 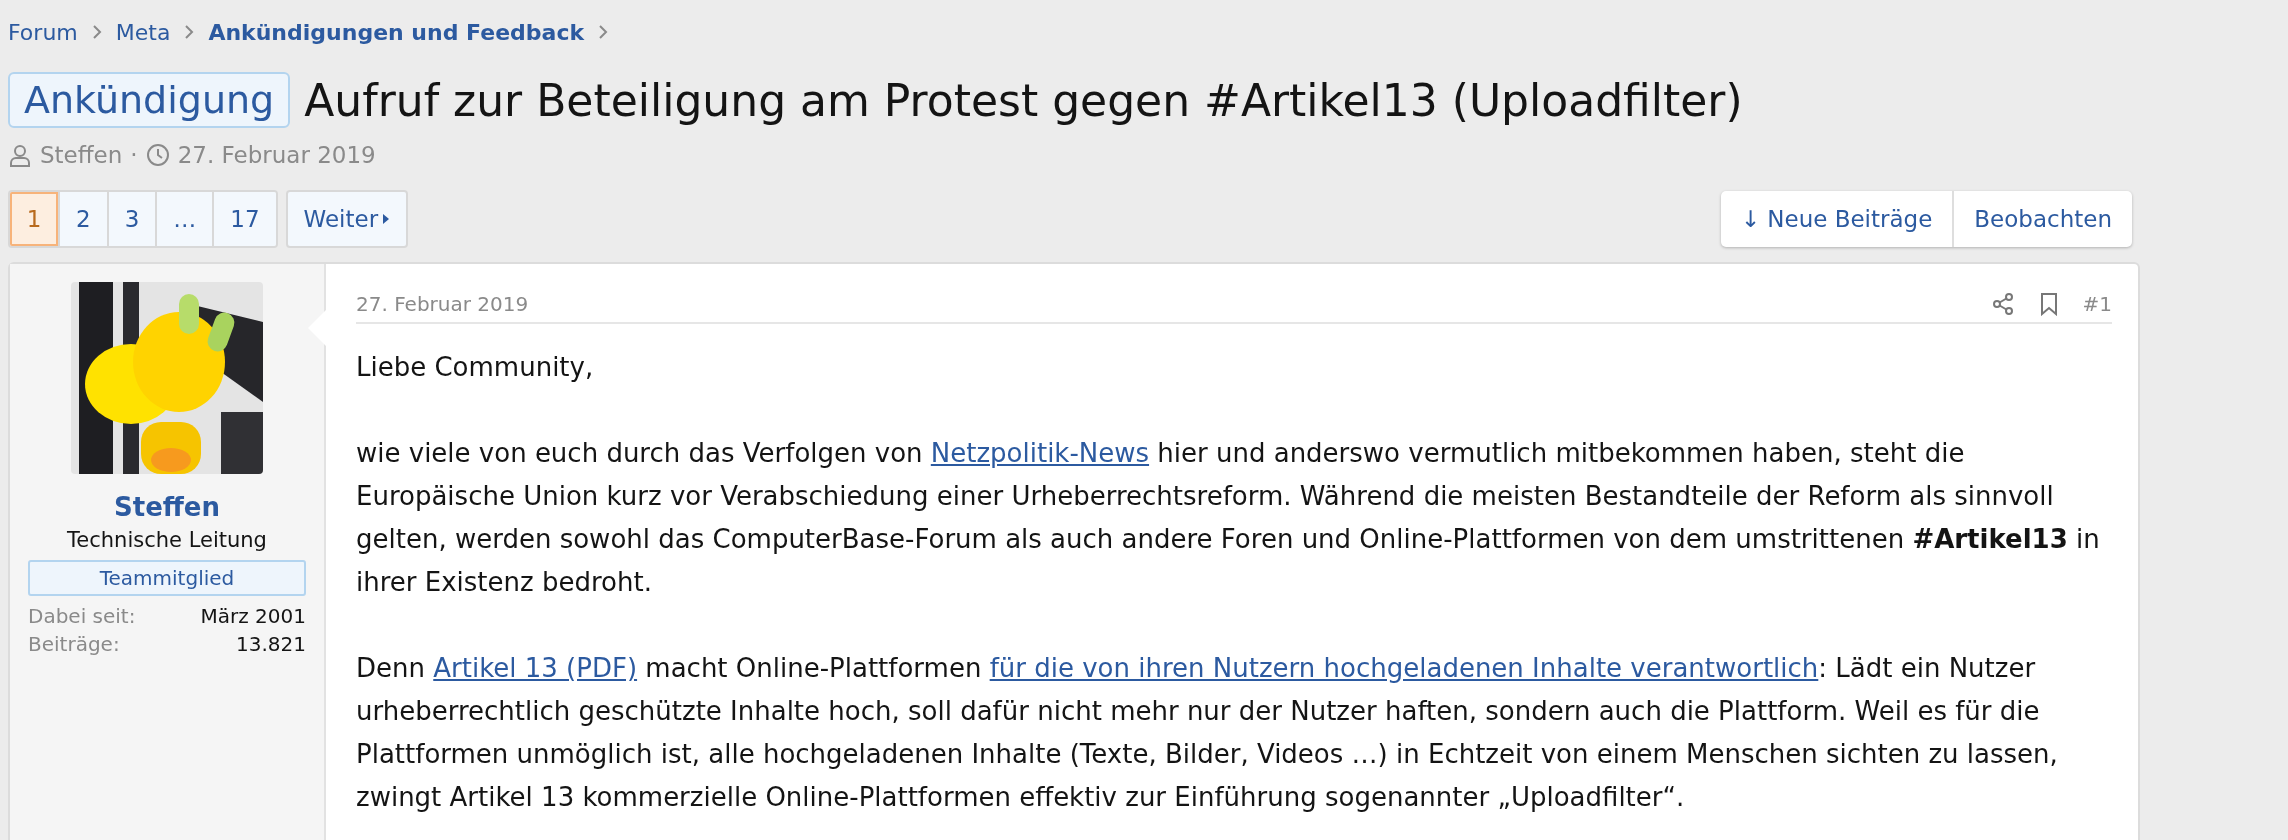 What do you see at coordinates (2042, 219) in the screenshot?
I see `action-button: Beobachten` at bounding box center [2042, 219].